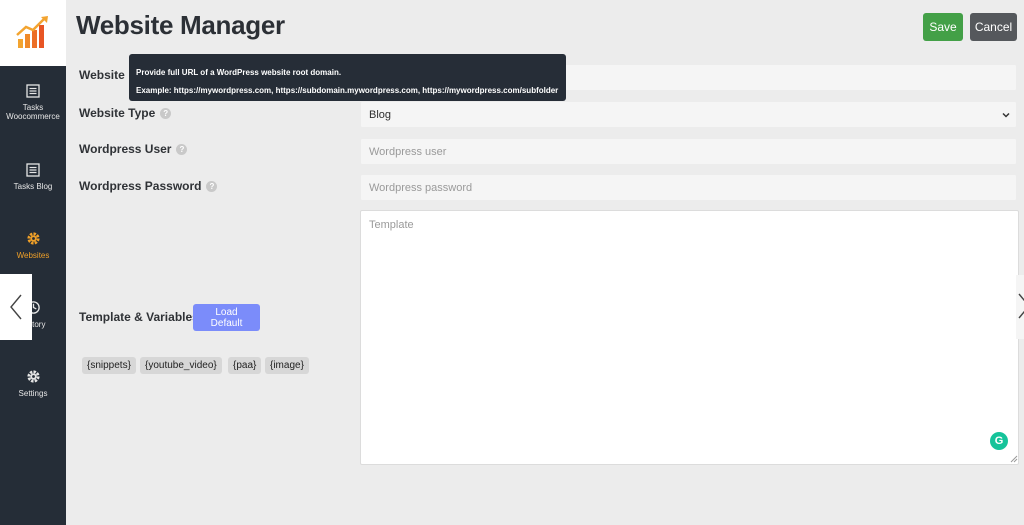 This screenshot has height=525, width=1024. I want to click on website-type-select: Blog, so click(688, 114).